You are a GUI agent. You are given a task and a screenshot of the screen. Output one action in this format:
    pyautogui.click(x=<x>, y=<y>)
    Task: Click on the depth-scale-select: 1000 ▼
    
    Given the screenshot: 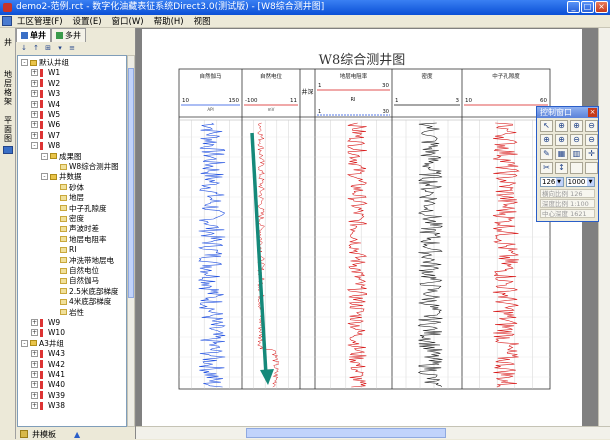 What is the action you would take?
    pyautogui.click(x=580, y=182)
    